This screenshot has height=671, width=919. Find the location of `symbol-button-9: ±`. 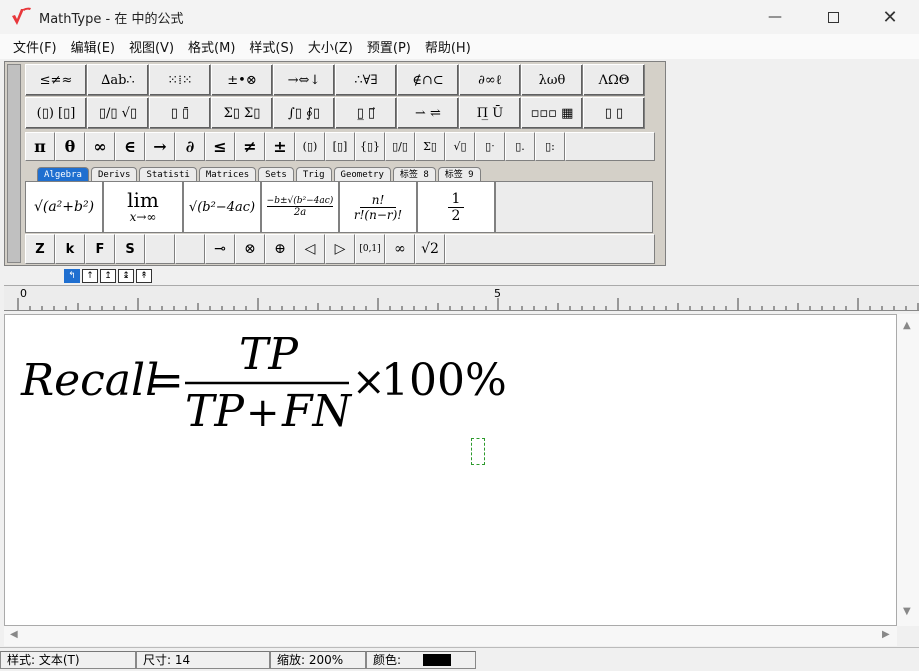

symbol-button-9: ± is located at coordinates (280, 146).